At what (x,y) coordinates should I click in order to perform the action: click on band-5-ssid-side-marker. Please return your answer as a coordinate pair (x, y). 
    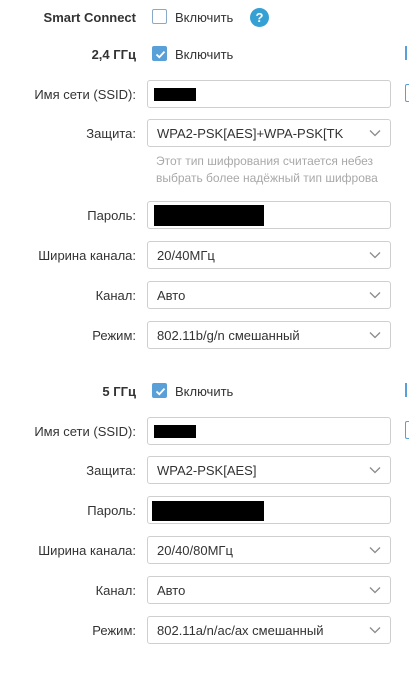
    Looking at the image, I should click on (407, 430).